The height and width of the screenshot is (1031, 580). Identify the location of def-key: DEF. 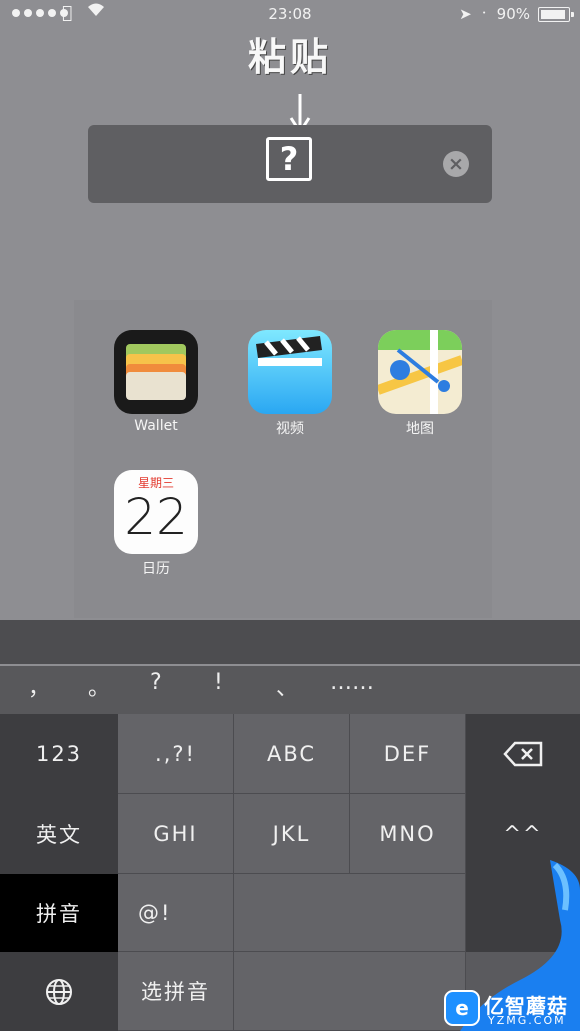
(408, 754).